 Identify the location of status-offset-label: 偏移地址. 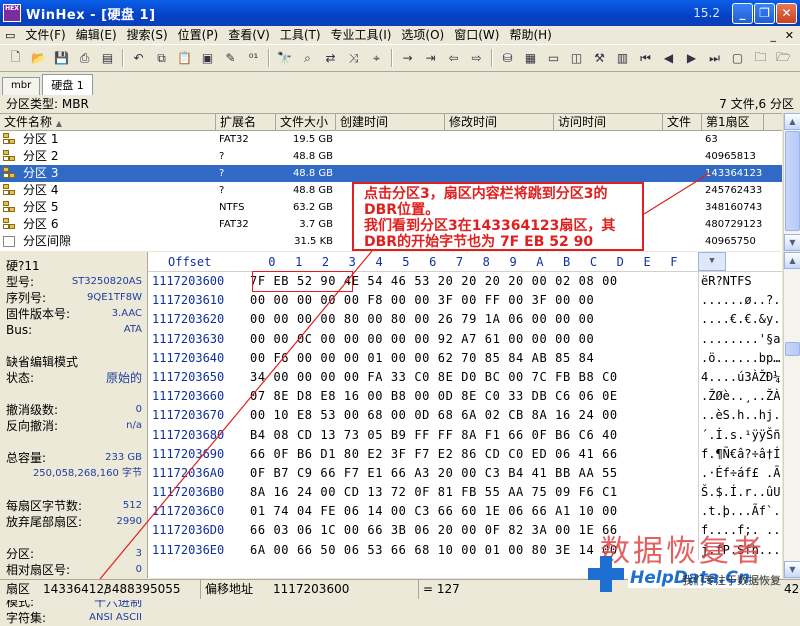
(226, 589).